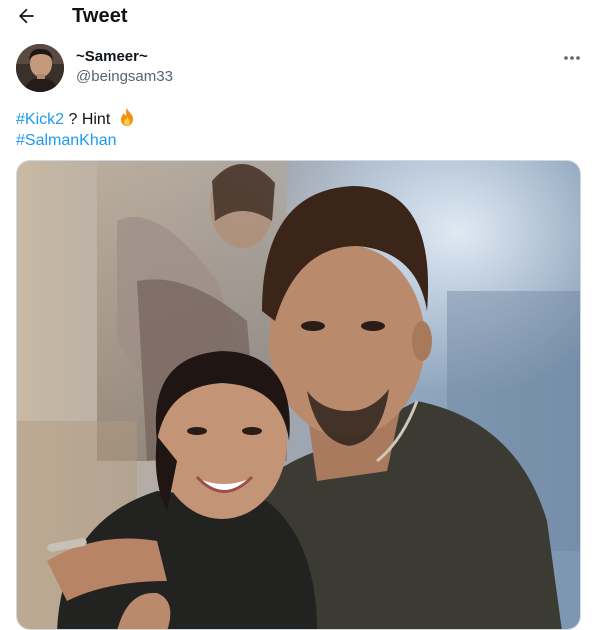 This screenshot has width=597, height=630. I want to click on profile-photo, so click(40, 68).